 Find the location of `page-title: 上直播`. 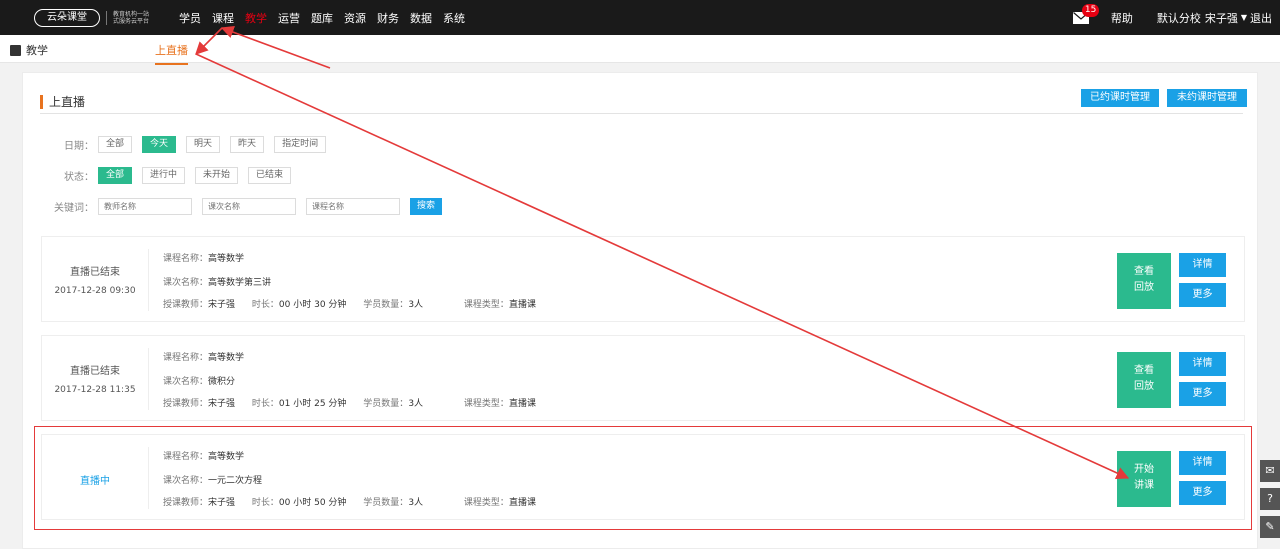

page-title: 上直播 is located at coordinates (62, 102).